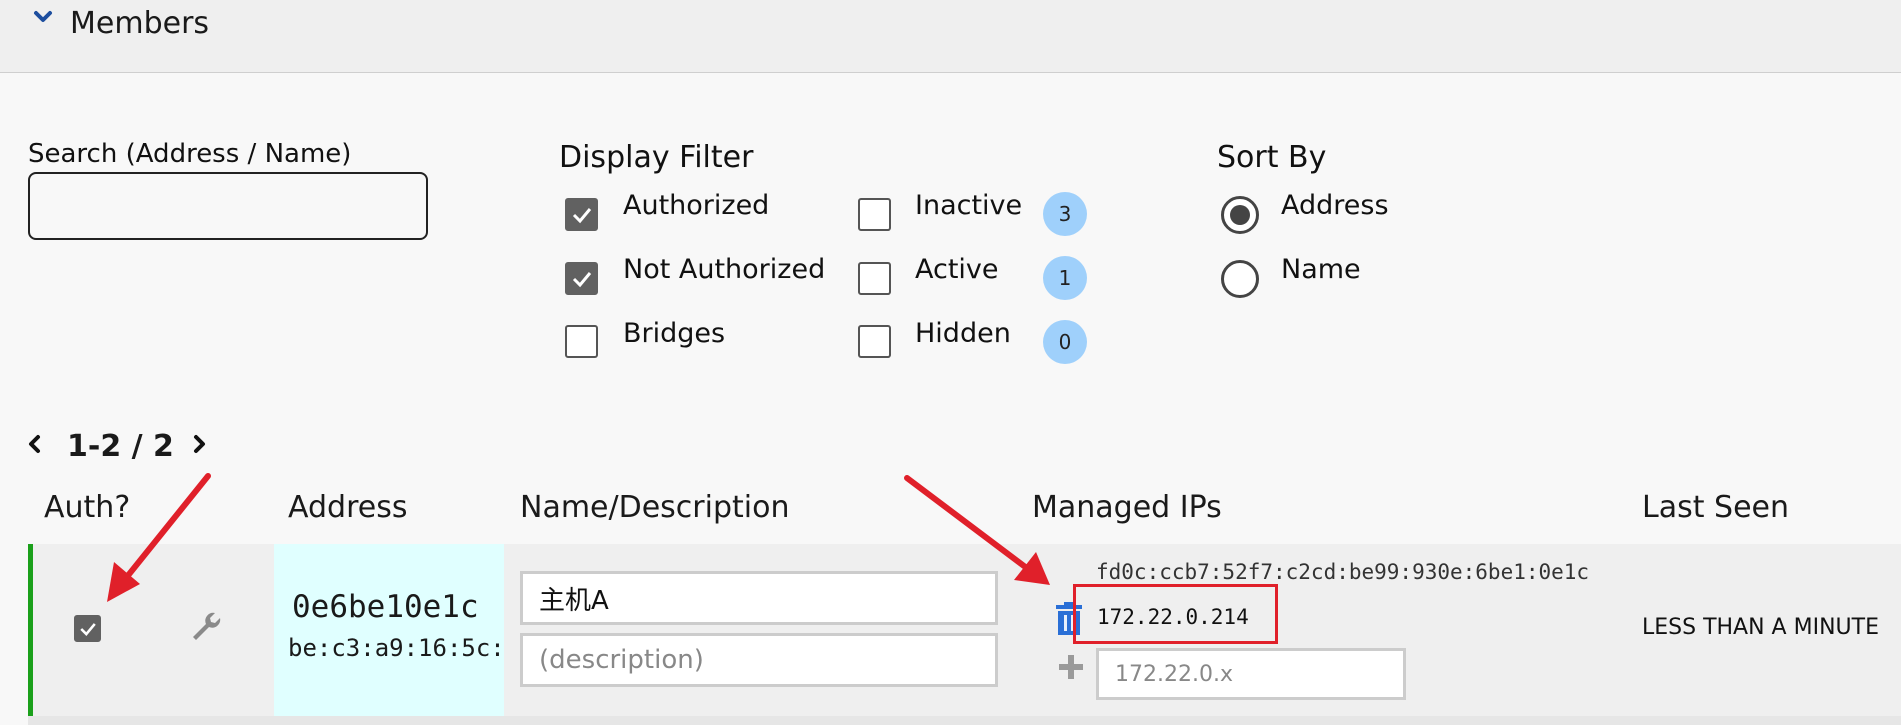  What do you see at coordinates (228, 206) in the screenshot?
I see `search-input` at bounding box center [228, 206].